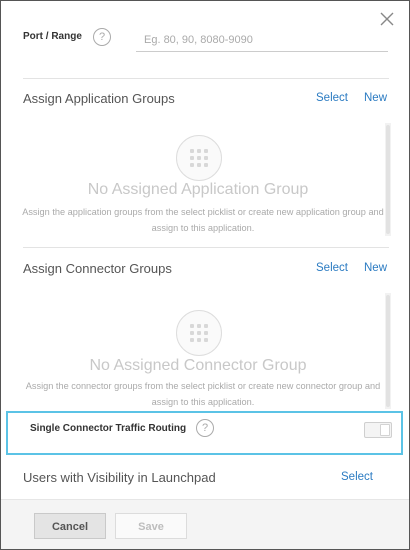  What do you see at coordinates (99, 98) in the screenshot?
I see `app-groups-title: Assign Application Groups` at bounding box center [99, 98].